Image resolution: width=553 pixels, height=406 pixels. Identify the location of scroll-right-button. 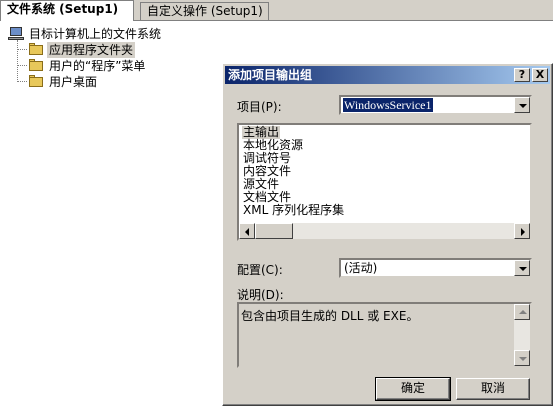
(522, 231).